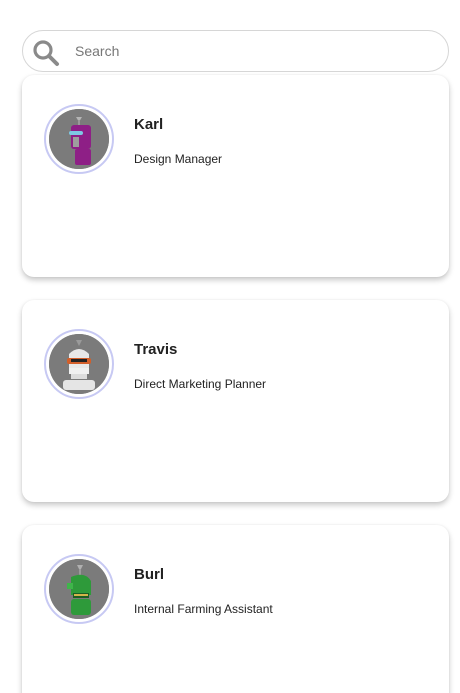 This screenshot has width=460, height=693. Describe the element at coordinates (156, 349) in the screenshot. I see `profile-name: Travis` at that location.